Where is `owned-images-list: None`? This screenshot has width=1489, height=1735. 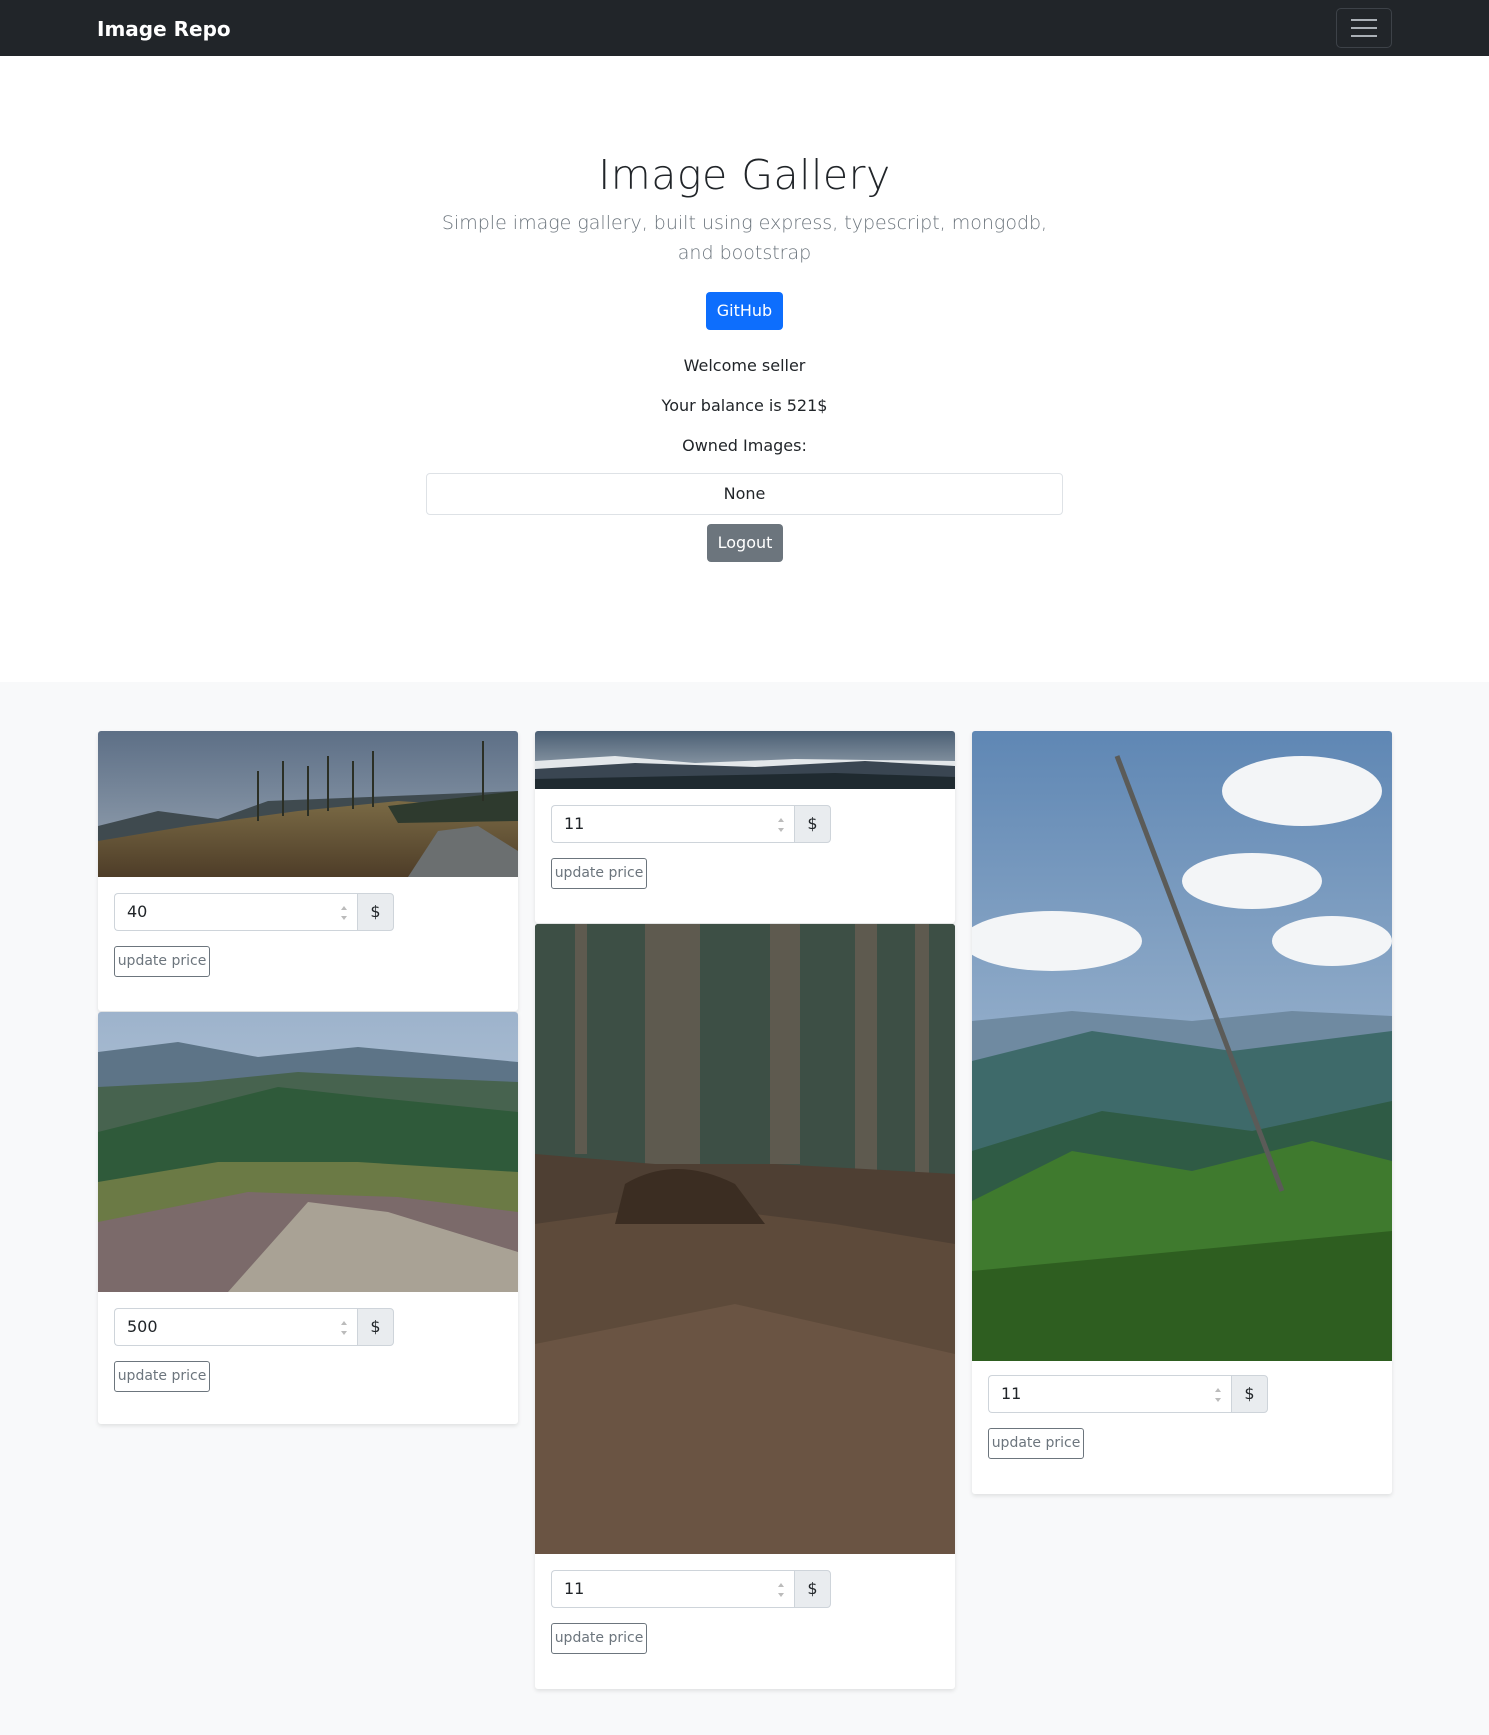
owned-images-list: None is located at coordinates (744, 494).